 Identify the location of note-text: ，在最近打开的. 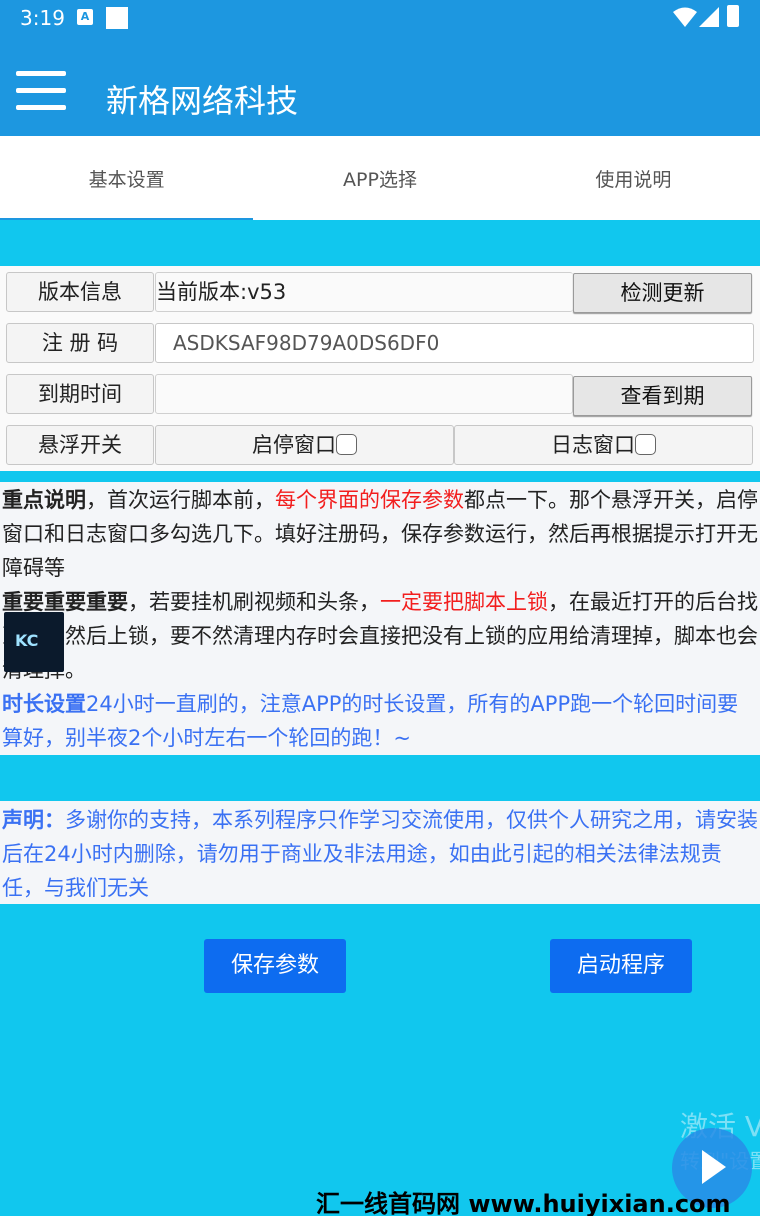
(621, 602).